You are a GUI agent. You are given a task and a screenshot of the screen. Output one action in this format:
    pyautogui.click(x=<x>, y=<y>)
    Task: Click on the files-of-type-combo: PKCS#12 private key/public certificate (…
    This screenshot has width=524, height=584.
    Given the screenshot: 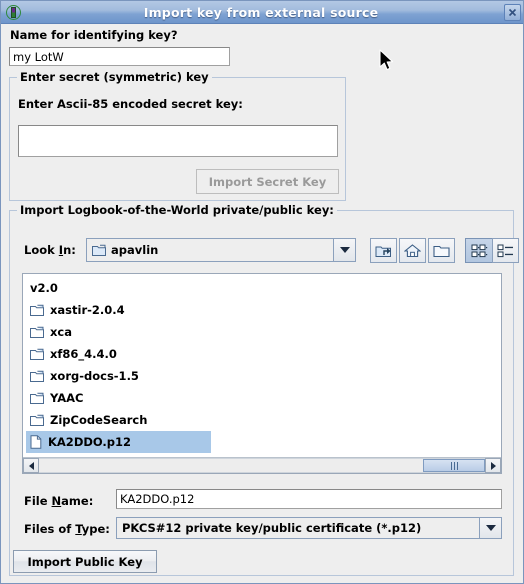 What is the action you would take?
    pyautogui.click(x=309, y=528)
    